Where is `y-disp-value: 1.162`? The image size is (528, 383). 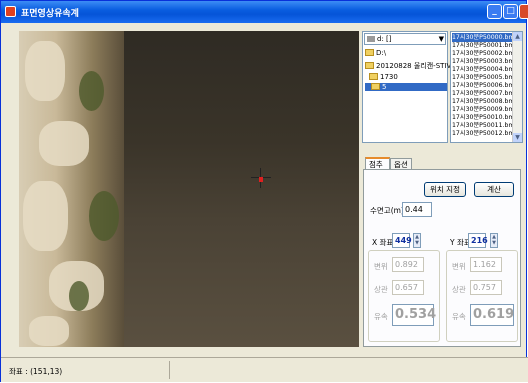
y-disp-value: 1.162 is located at coordinates (486, 264).